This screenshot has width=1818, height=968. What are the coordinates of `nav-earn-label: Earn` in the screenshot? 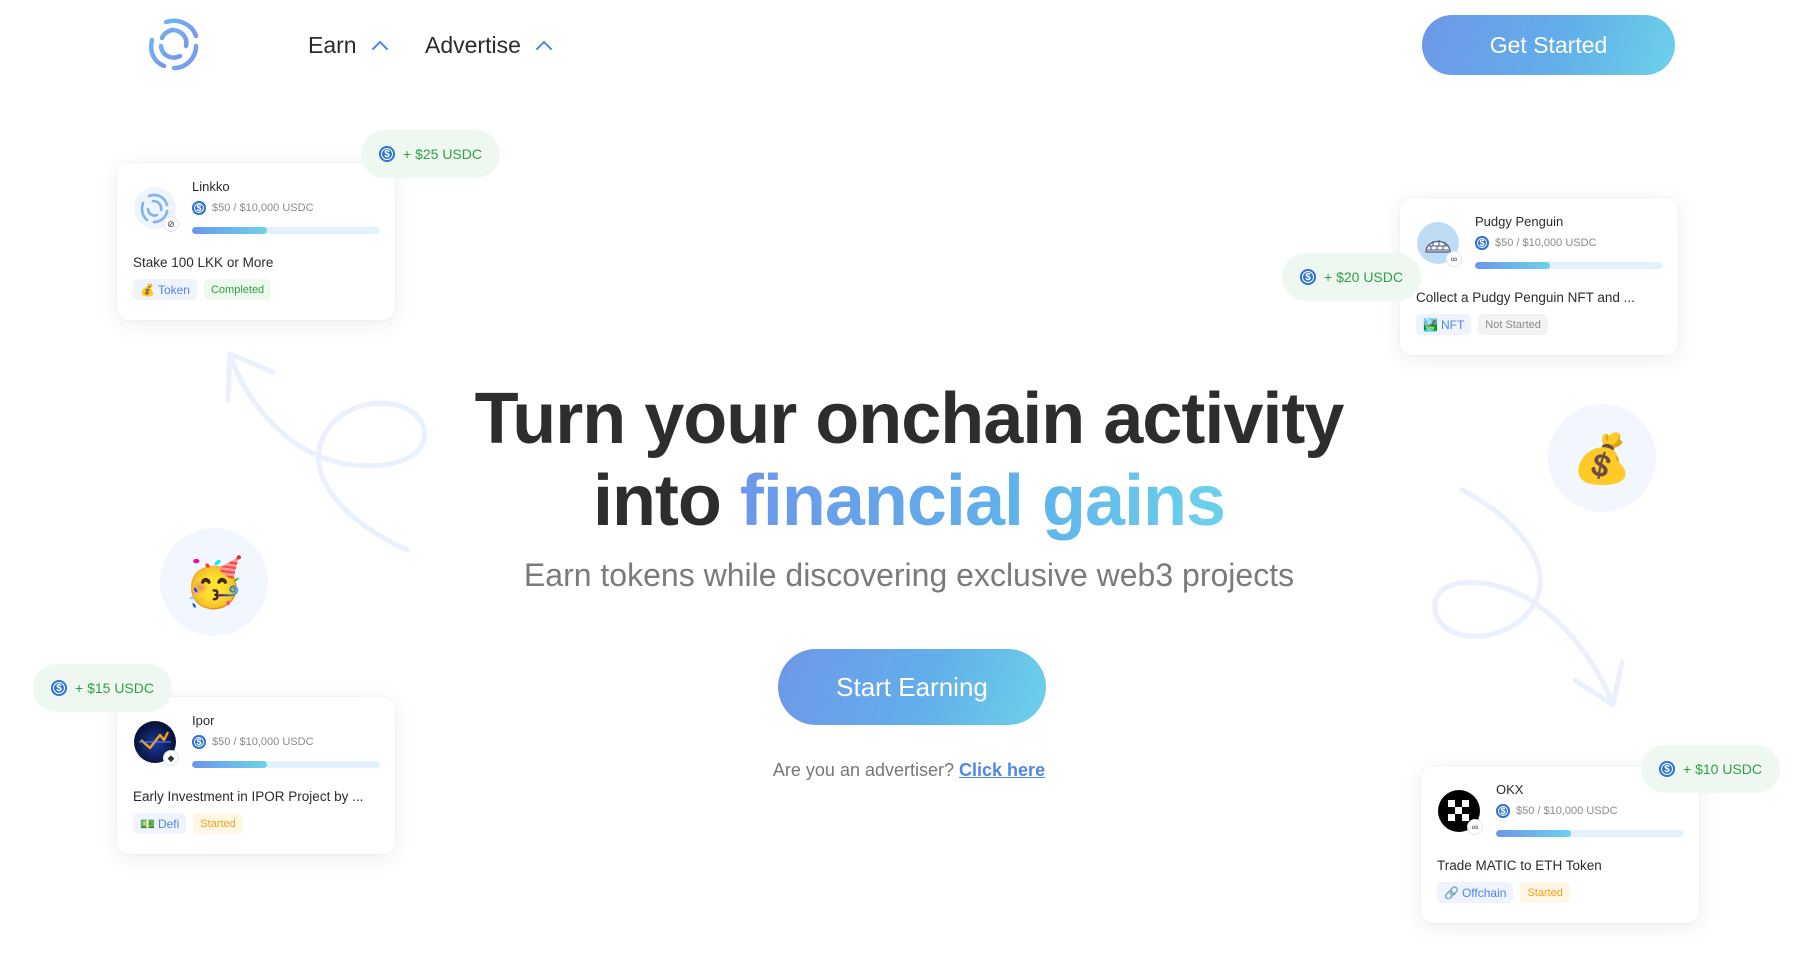 It's located at (332, 44).